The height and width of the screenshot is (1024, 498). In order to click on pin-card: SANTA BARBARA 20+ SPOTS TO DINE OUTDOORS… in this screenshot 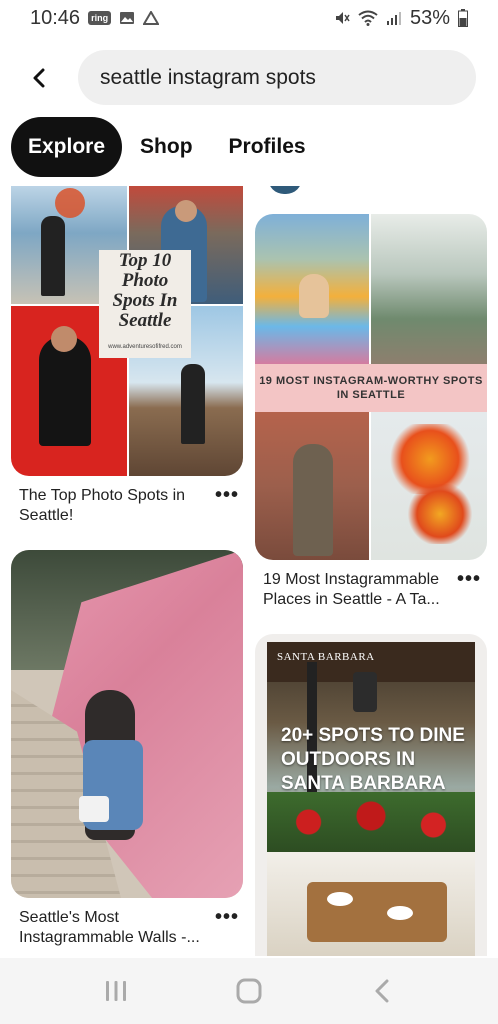, I will do `click(371, 795)`.